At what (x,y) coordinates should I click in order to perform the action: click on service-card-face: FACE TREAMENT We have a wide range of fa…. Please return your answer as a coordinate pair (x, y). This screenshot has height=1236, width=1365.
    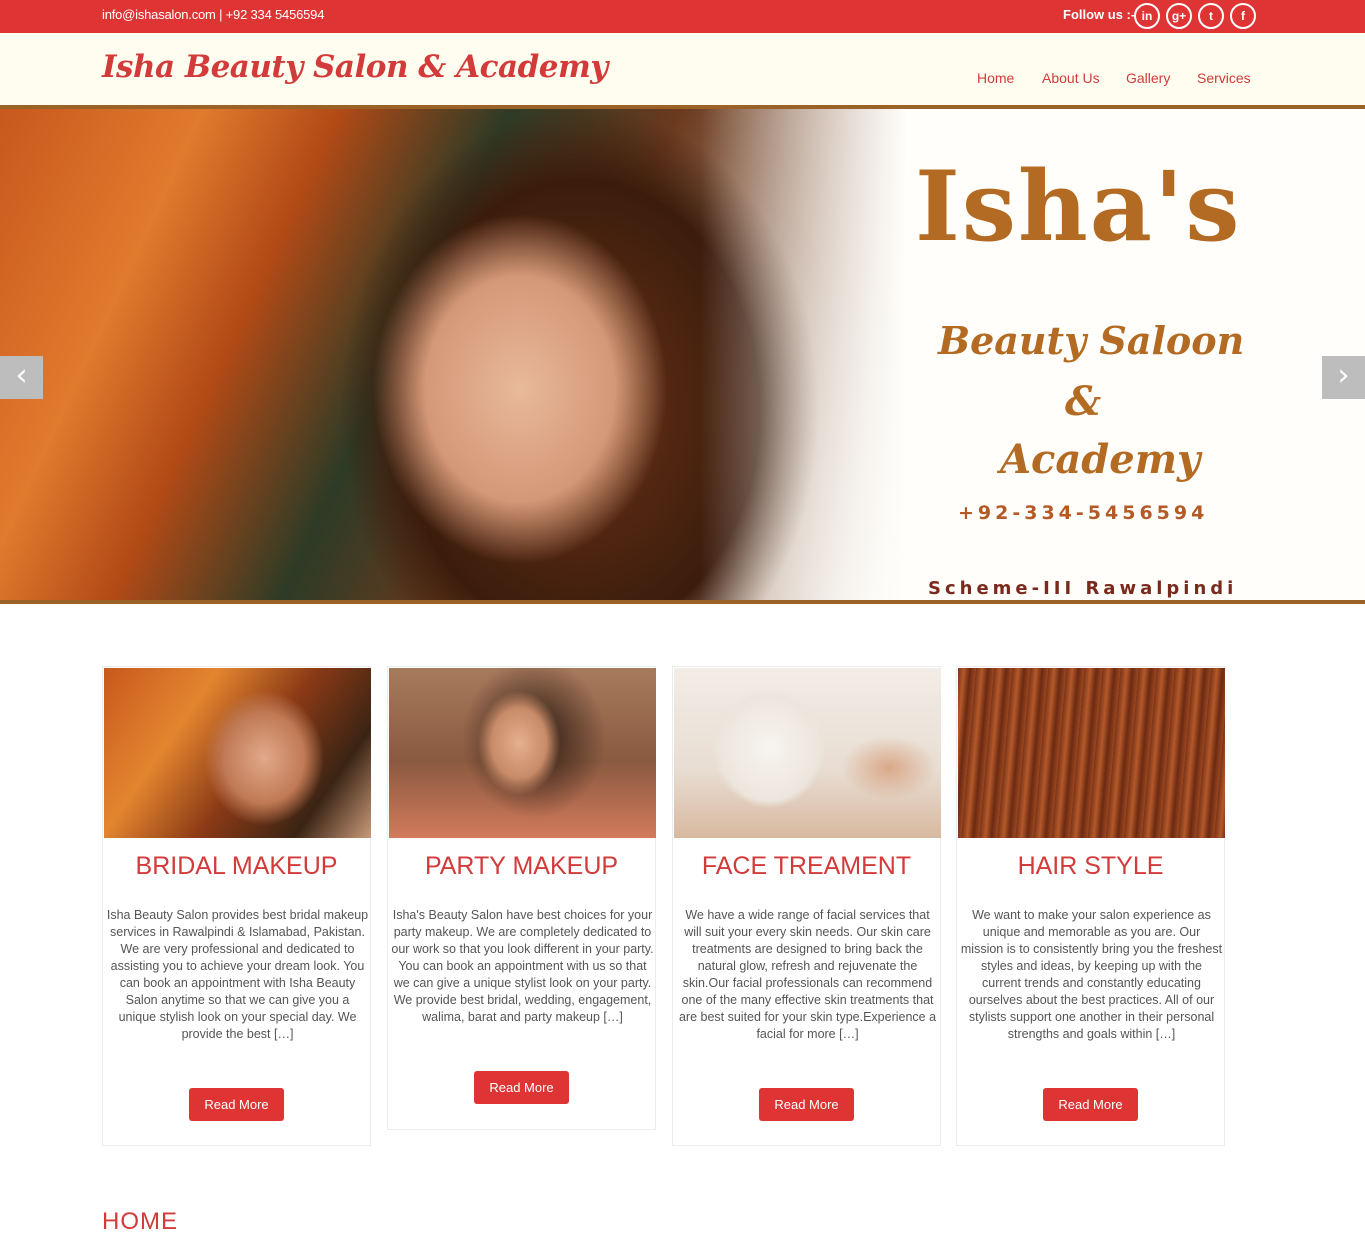
    Looking at the image, I should click on (806, 906).